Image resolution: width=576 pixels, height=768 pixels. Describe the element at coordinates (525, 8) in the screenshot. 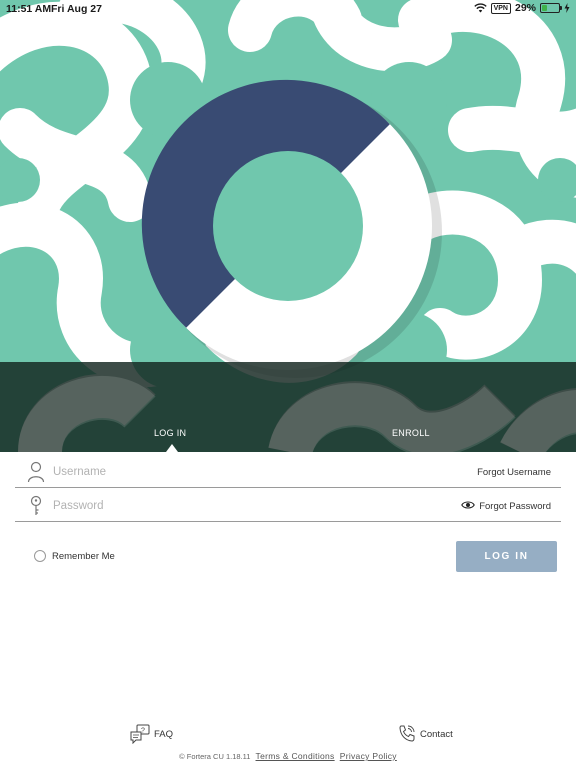

I see `battery-percent: 29%` at that location.